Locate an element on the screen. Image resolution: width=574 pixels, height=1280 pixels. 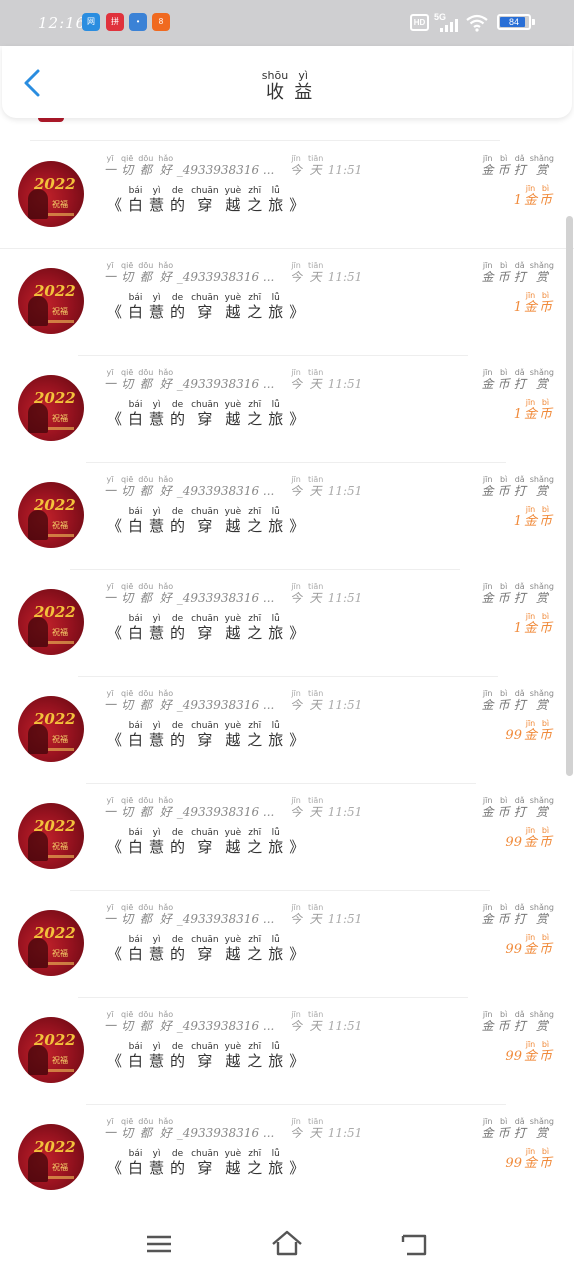
back-nav-icon is located at coordinates (415, 1244).